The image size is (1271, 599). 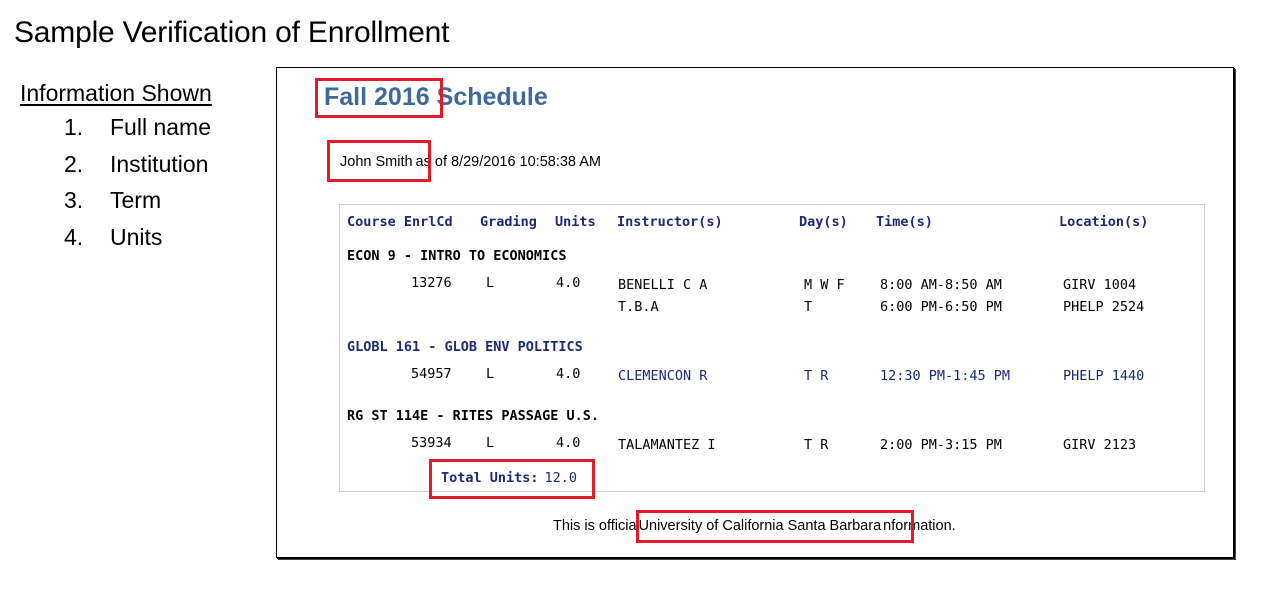 I want to click on info-heading: Information Shown, so click(x=116, y=93).